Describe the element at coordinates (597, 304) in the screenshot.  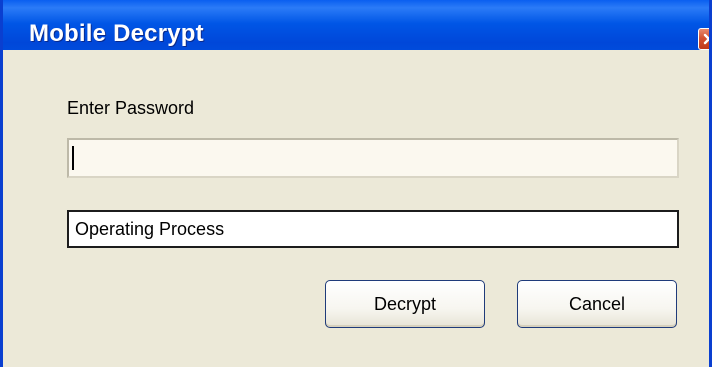
I see `cancel-button: Cancel` at that location.